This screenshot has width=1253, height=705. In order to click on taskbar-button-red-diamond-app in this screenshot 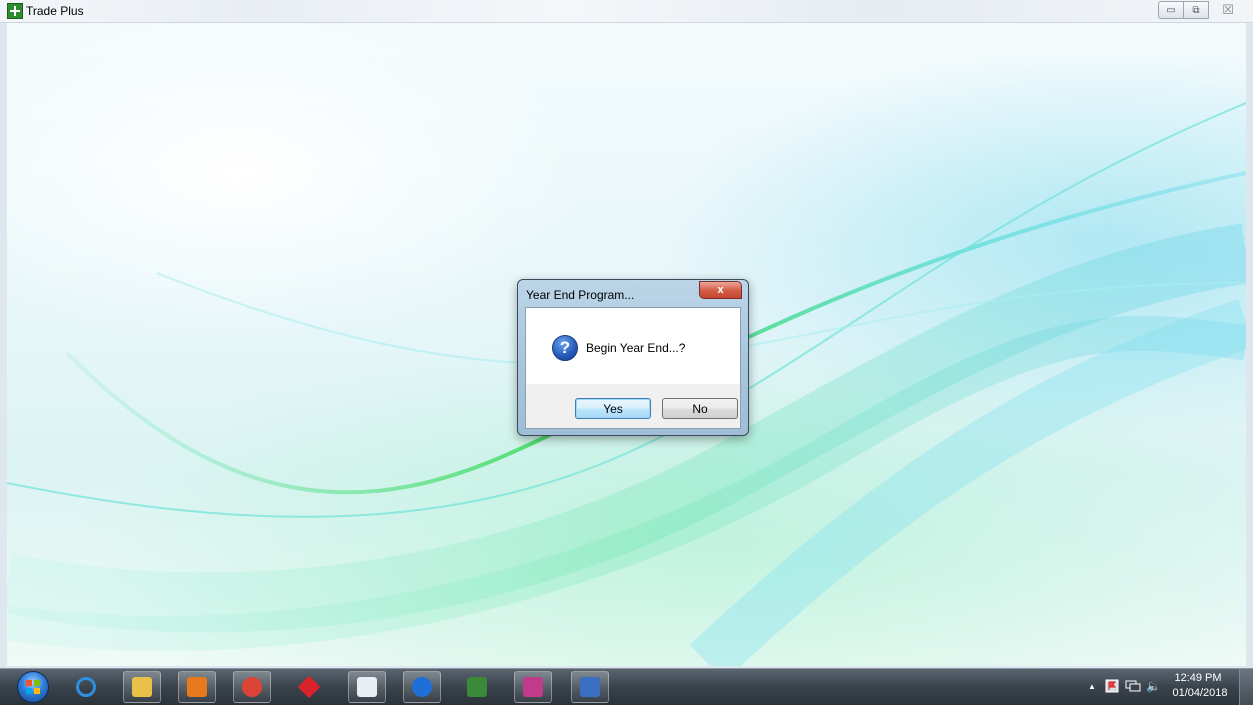, I will do `click(309, 687)`.